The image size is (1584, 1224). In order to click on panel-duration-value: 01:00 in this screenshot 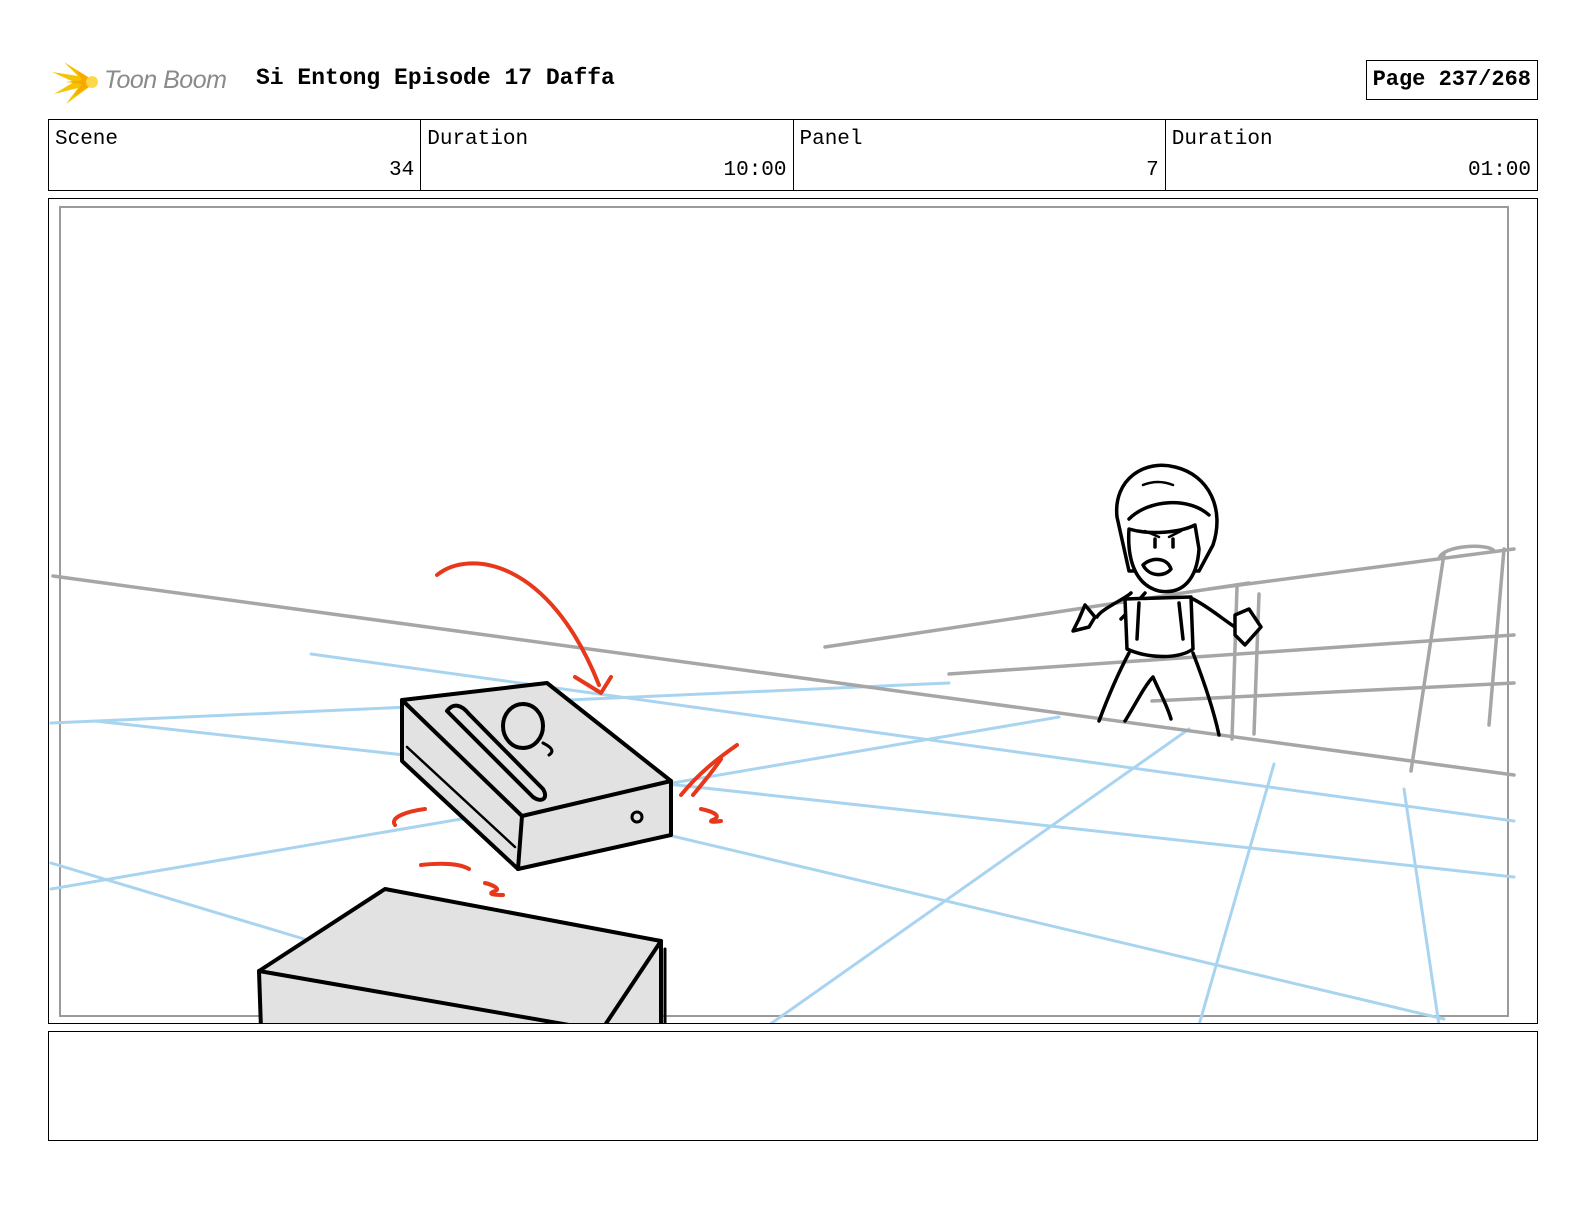, I will do `click(1499, 170)`.